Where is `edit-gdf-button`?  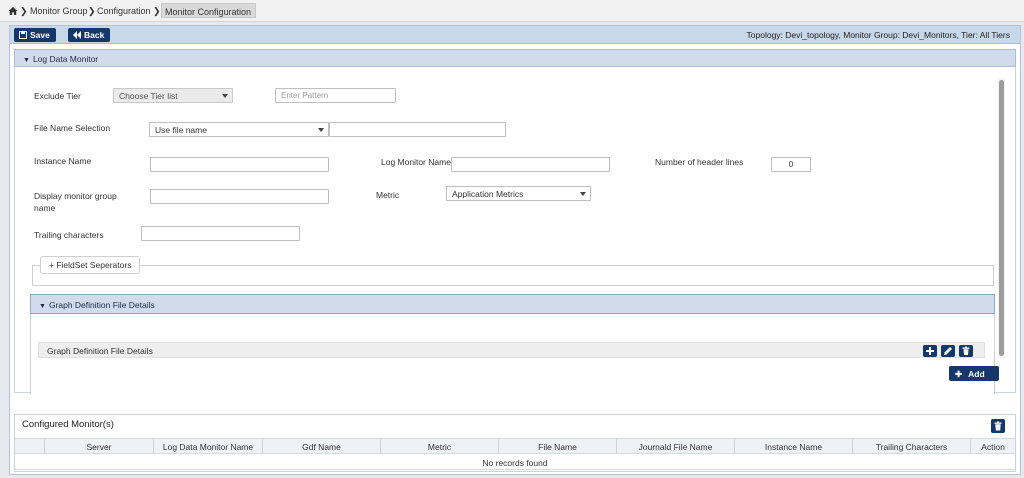 edit-gdf-button is located at coordinates (948, 351).